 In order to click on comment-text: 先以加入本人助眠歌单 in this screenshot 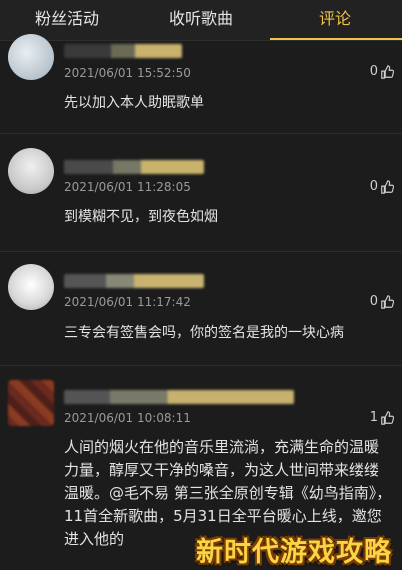, I will do `click(134, 103)`.